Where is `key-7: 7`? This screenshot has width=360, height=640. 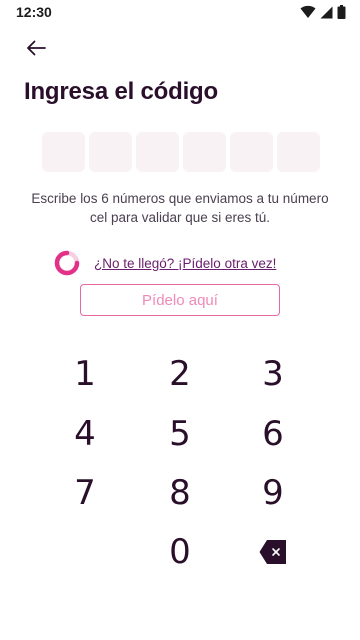 key-7: 7 is located at coordinates (85, 493).